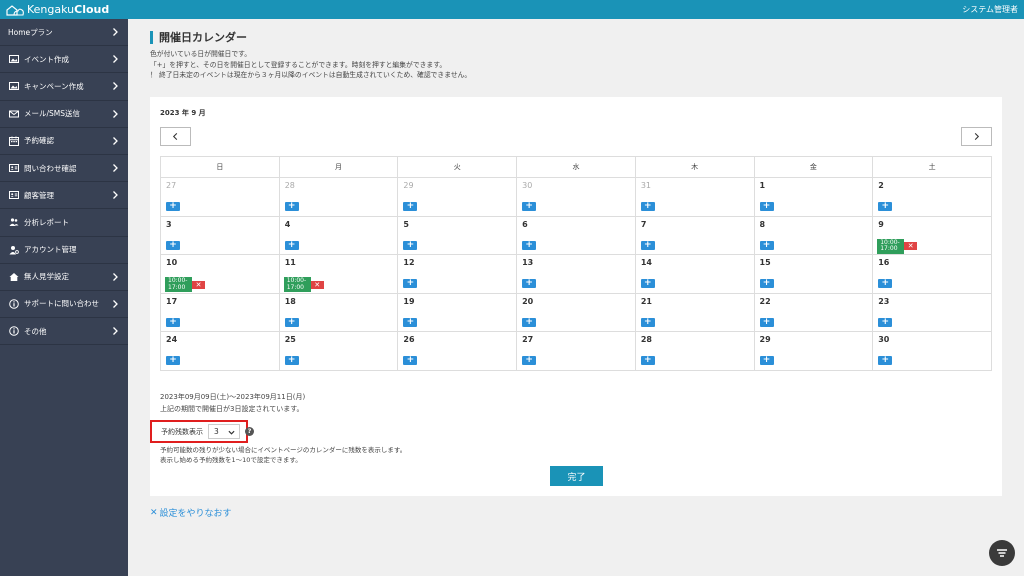 The height and width of the screenshot is (576, 1024). Describe the element at coordinates (13, 59) in the screenshot. I see `image-icon` at that location.